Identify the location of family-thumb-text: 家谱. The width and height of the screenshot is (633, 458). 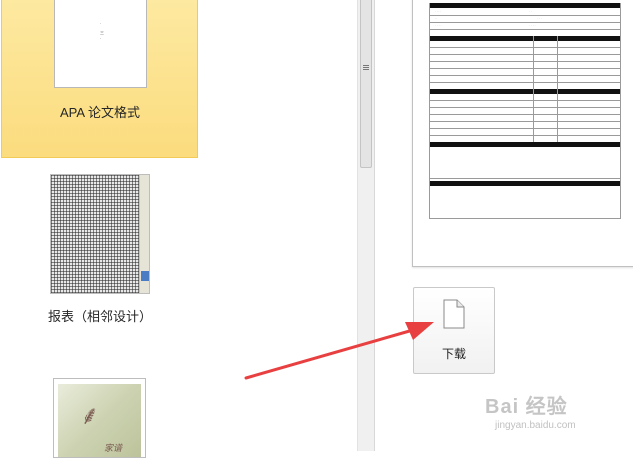
(113, 448).